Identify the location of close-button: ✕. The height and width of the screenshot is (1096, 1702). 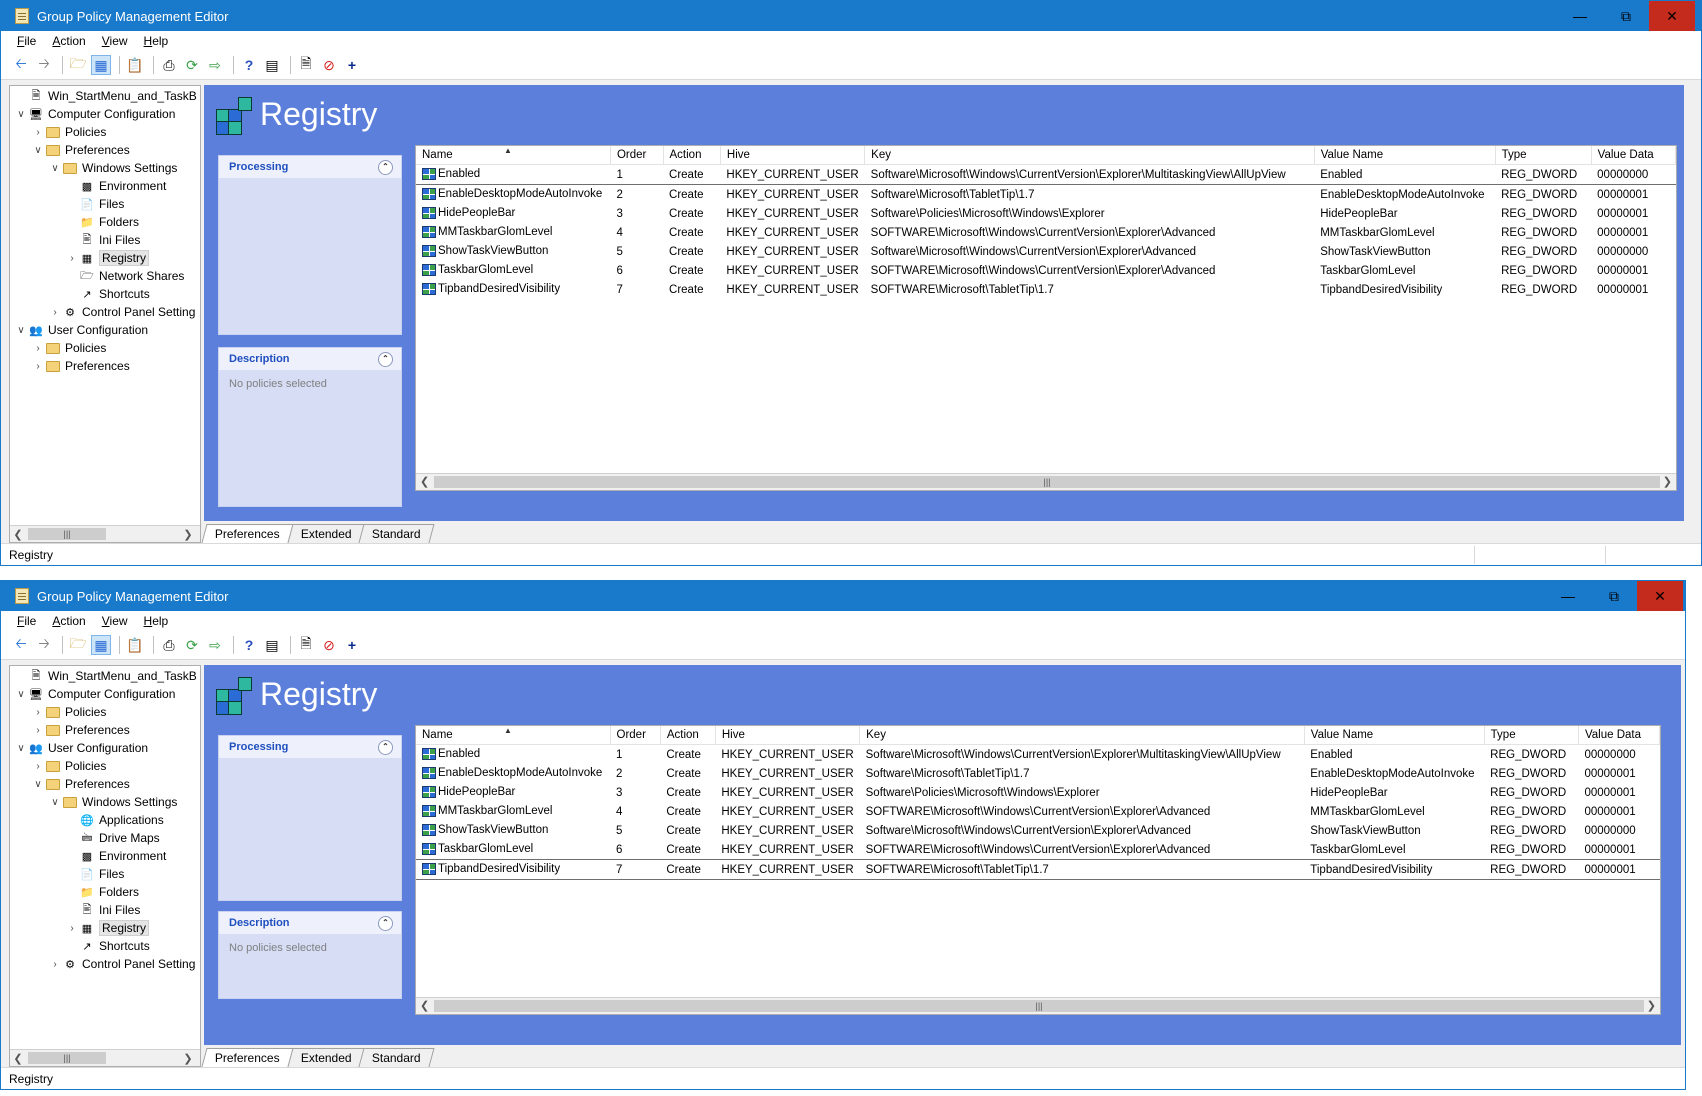
(1672, 16).